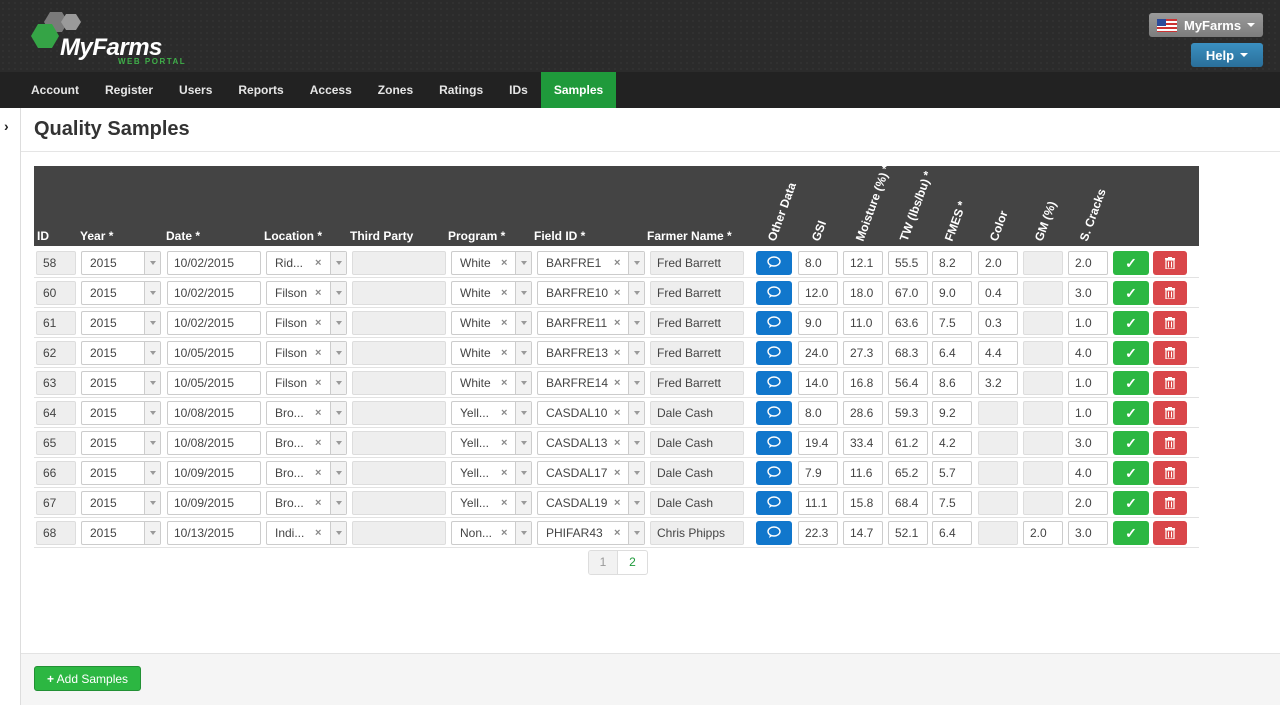 The width and height of the screenshot is (1280, 705). I want to click on color-input: 0.3, so click(998, 323).